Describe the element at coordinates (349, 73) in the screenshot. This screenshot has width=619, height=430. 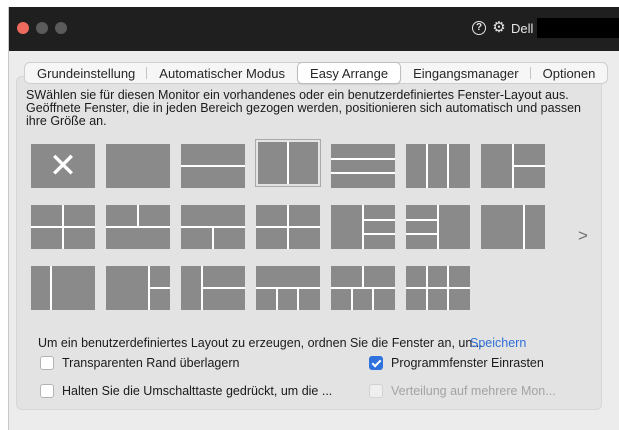
I see `tab-easy-arrange: Easy Arrange` at that location.